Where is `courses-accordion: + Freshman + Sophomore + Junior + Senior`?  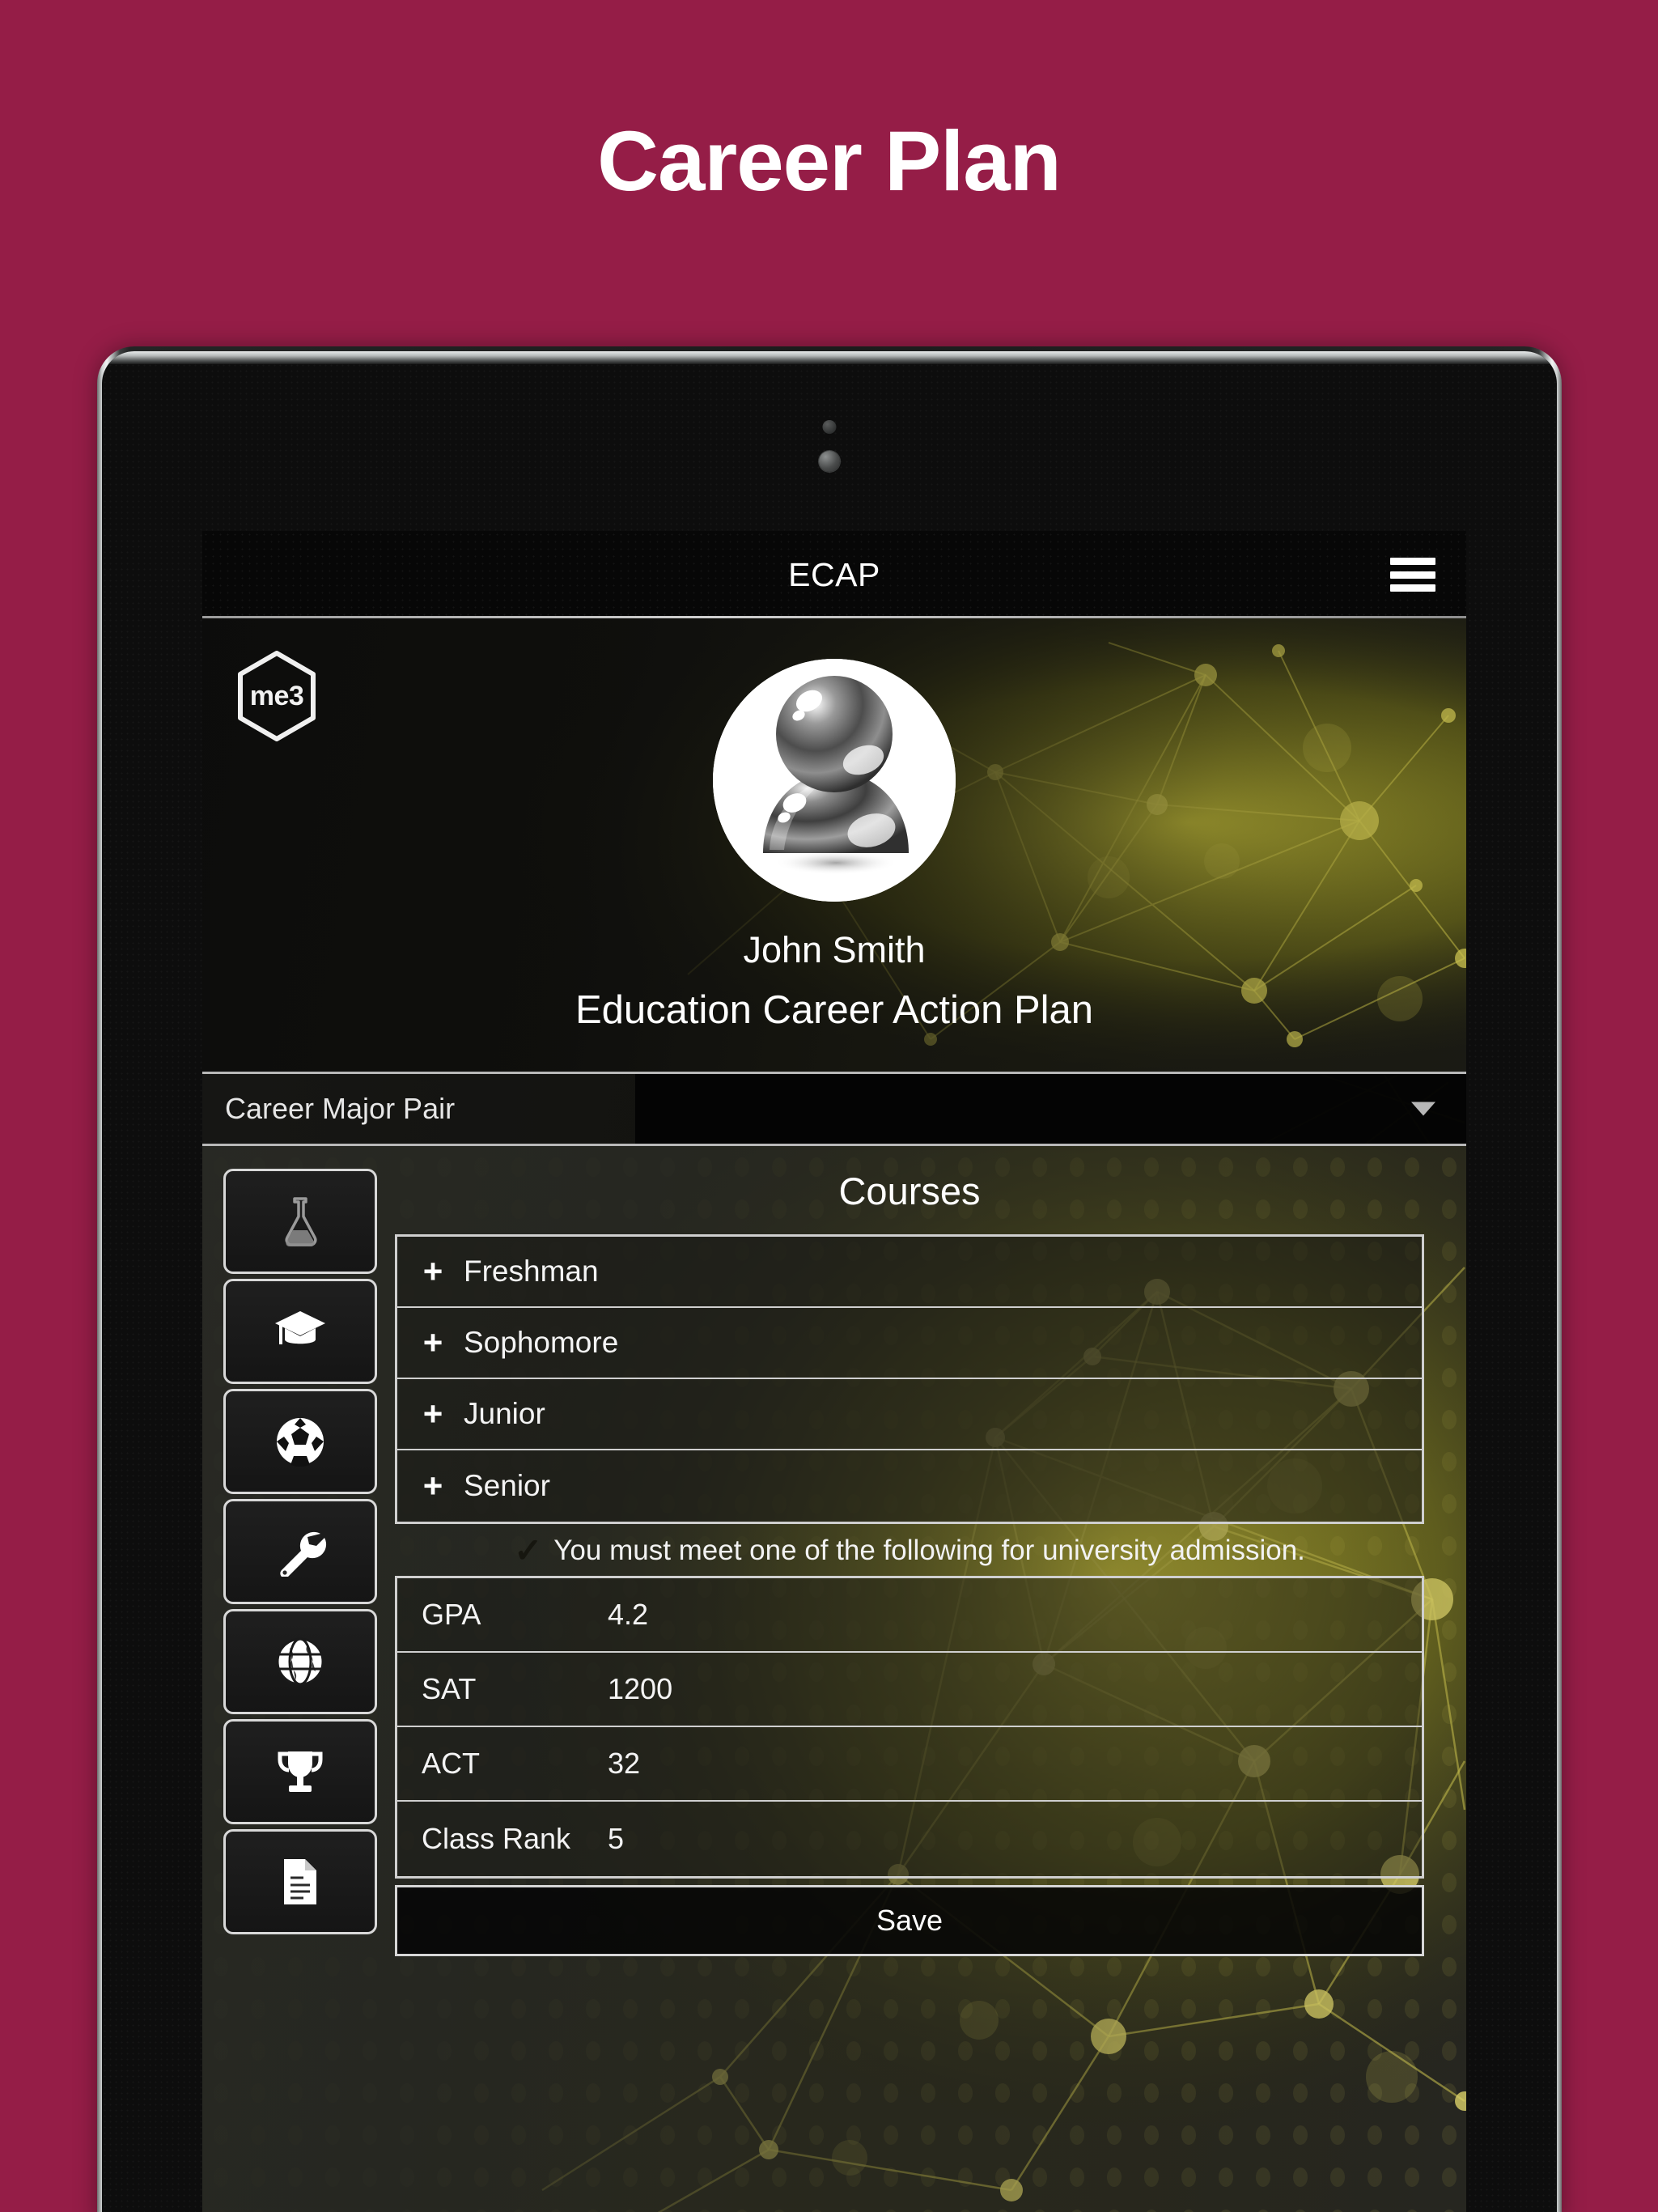
courses-accordion: + Freshman + Sophomore + Junior + Senior is located at coordinates (910, 1379).